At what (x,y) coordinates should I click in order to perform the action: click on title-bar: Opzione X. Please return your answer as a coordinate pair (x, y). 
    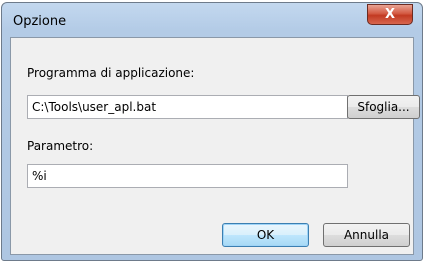
    Looking at the image, I should click on (212, 20).